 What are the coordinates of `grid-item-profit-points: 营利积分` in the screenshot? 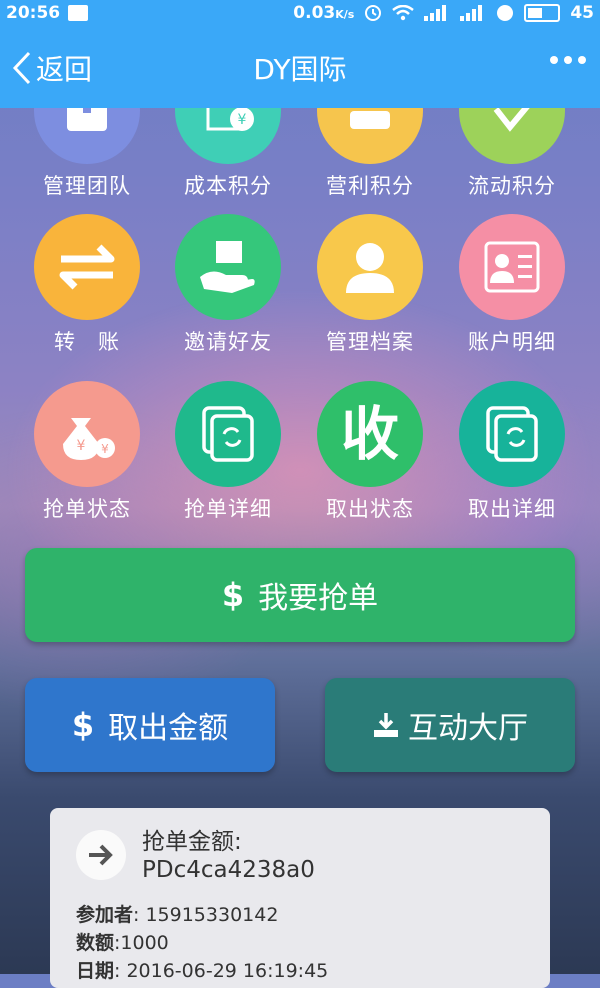 It's located at (370, 154).